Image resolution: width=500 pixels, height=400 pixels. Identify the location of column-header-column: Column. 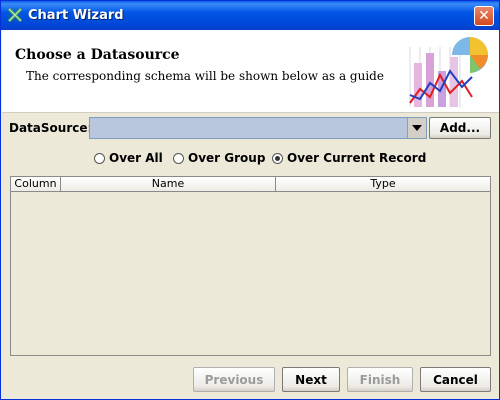
(36, 184).